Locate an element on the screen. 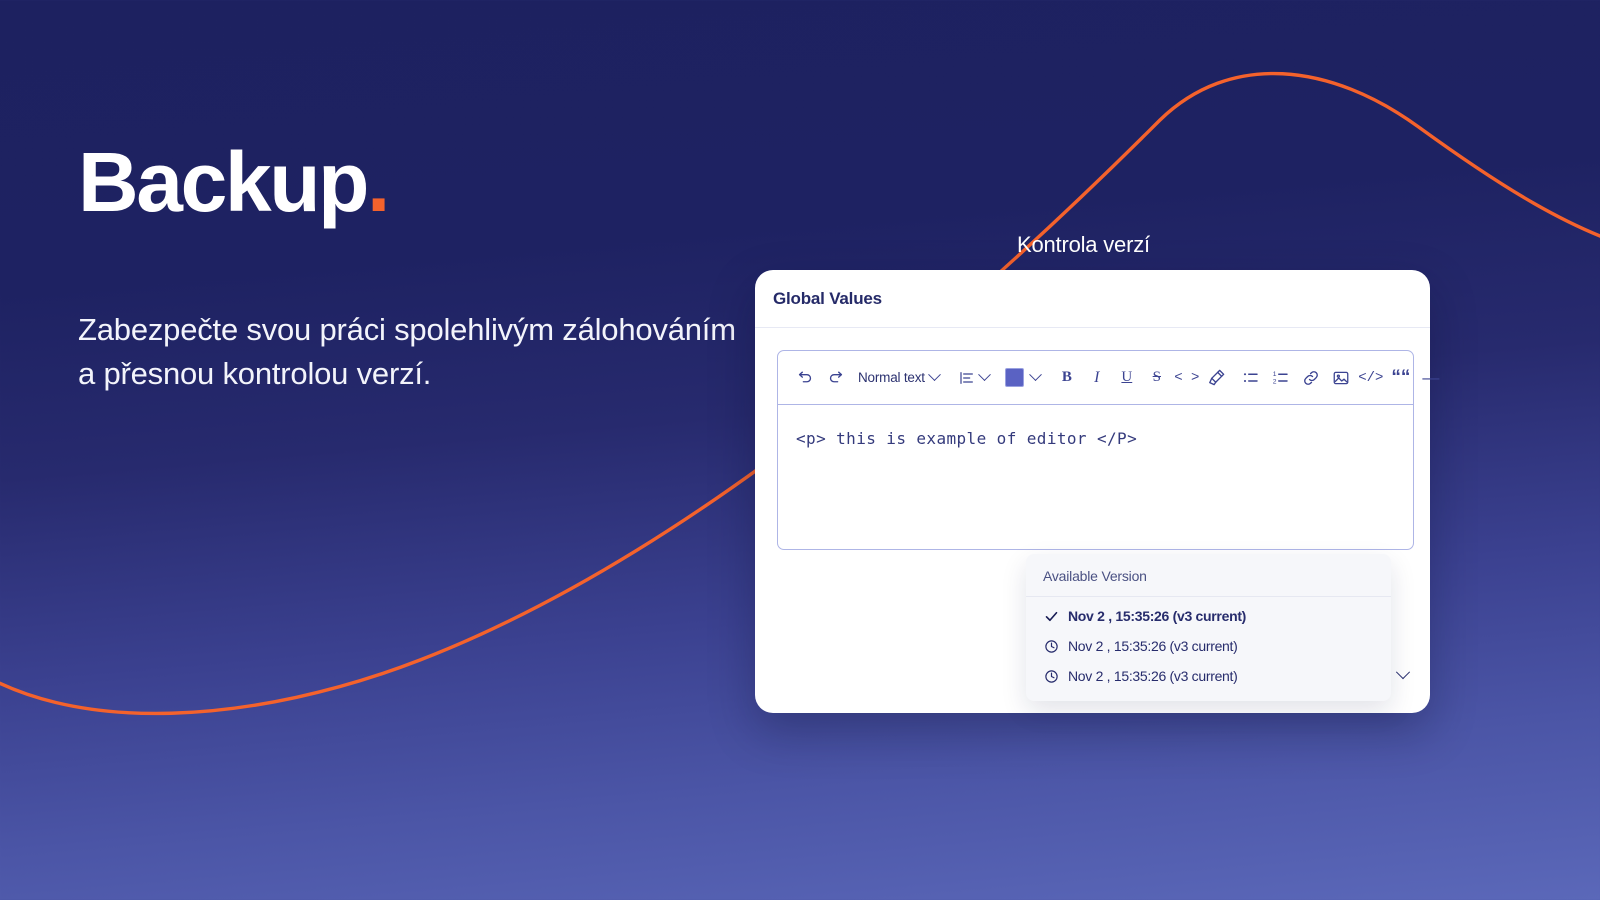  underline-button: U is located at coordinates (1127, 378).